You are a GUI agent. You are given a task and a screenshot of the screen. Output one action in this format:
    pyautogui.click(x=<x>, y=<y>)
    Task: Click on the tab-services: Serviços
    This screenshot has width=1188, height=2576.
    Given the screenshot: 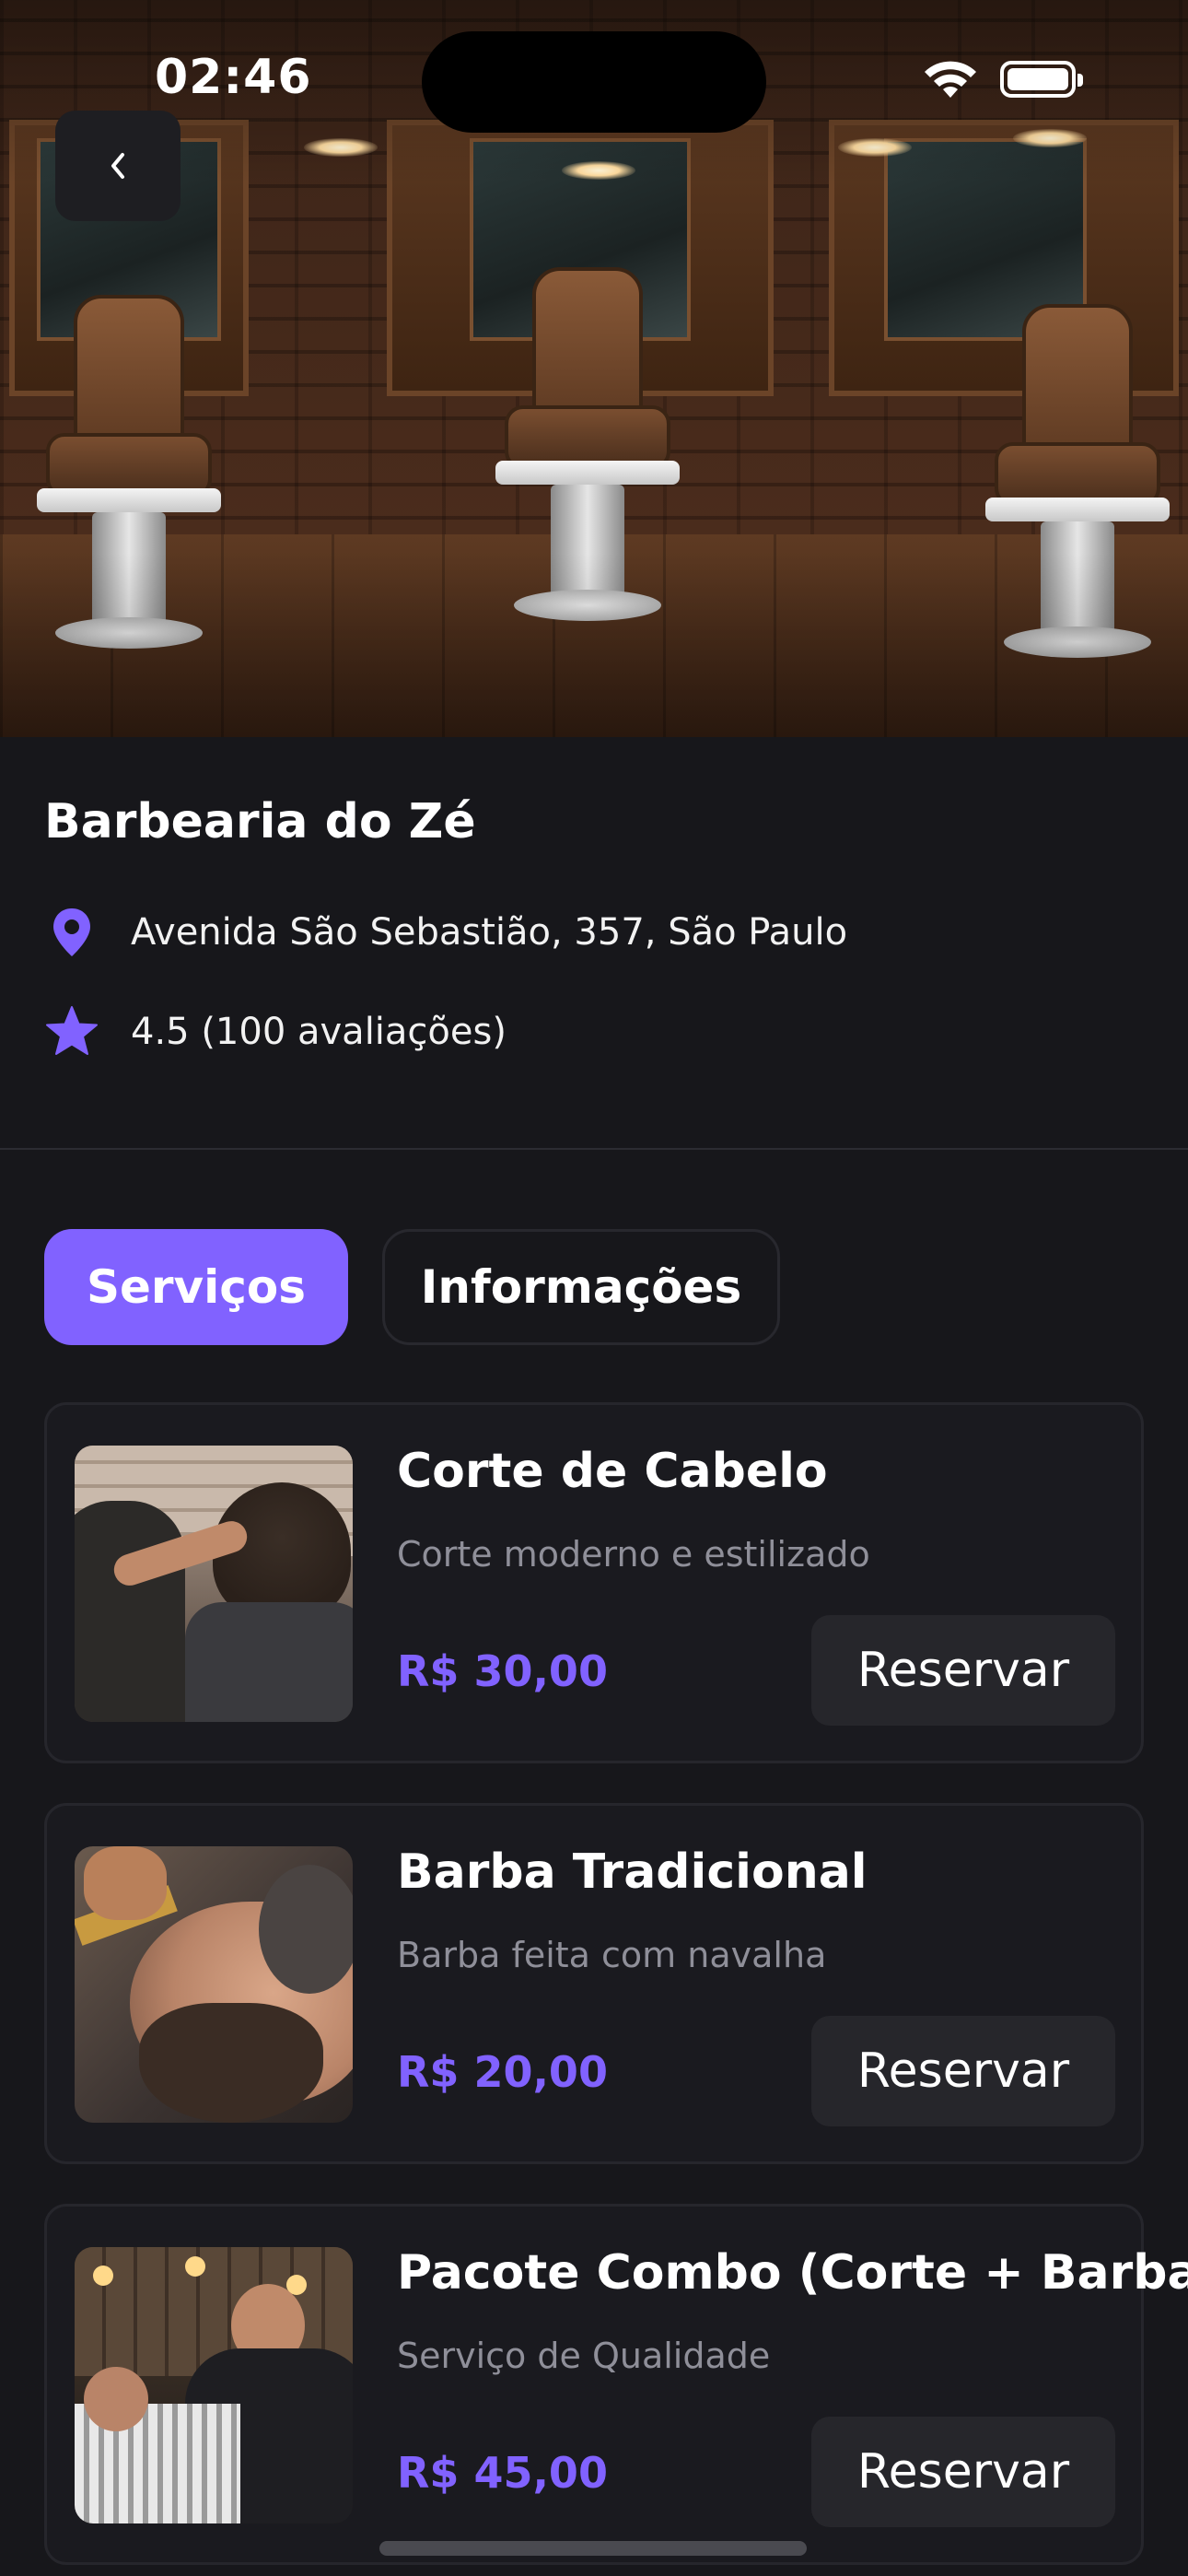 What is the action you would take?
    pyautogui.click(x=196, y=1287)
    